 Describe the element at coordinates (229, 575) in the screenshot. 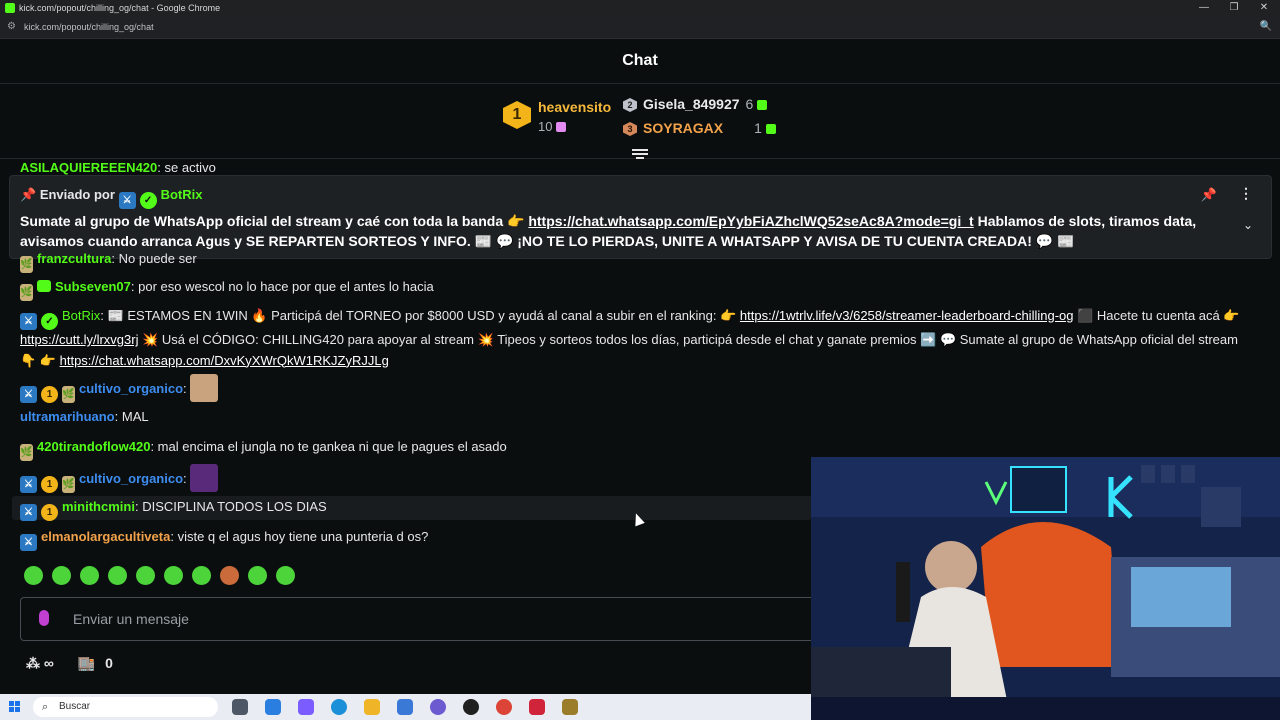

I see `emote-8-icon` at that location.